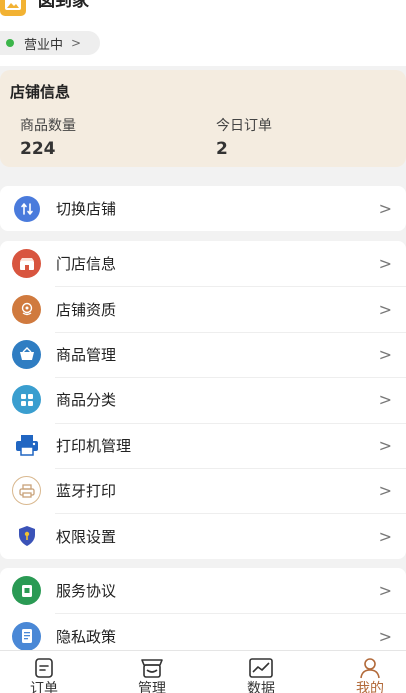 The image size is (406, 693). I want to click on tab-label: 数据, so click(261, 687).